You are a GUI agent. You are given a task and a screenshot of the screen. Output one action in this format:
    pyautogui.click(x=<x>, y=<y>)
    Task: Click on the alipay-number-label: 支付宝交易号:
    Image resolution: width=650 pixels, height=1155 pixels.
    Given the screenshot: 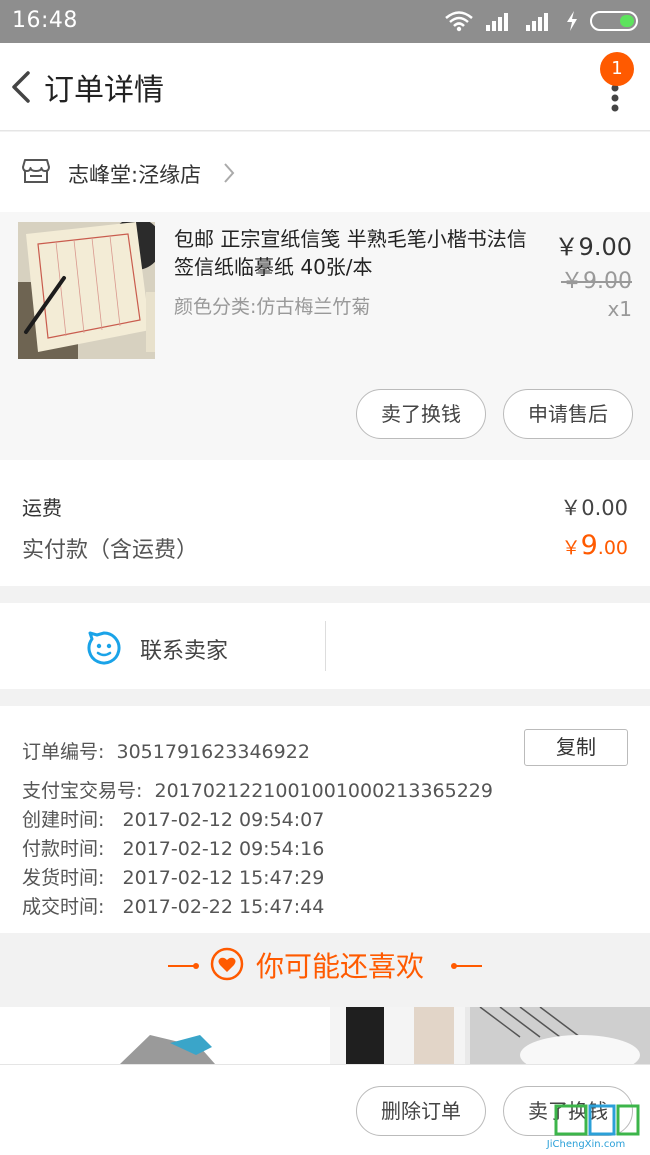 What is the action you would take?
    pyautogui.click(x=82, y=791)
    